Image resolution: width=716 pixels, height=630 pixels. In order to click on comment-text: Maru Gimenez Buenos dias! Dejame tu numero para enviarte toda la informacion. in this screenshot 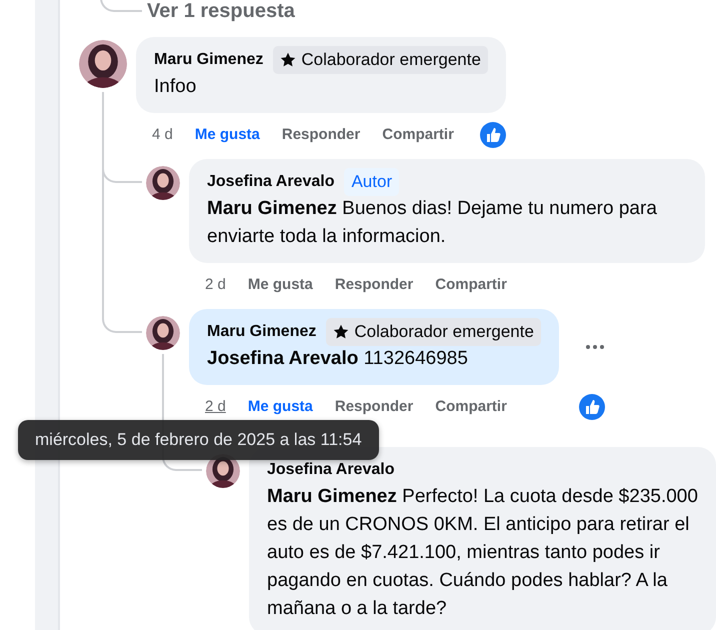, I will do `click(432, 223)`.